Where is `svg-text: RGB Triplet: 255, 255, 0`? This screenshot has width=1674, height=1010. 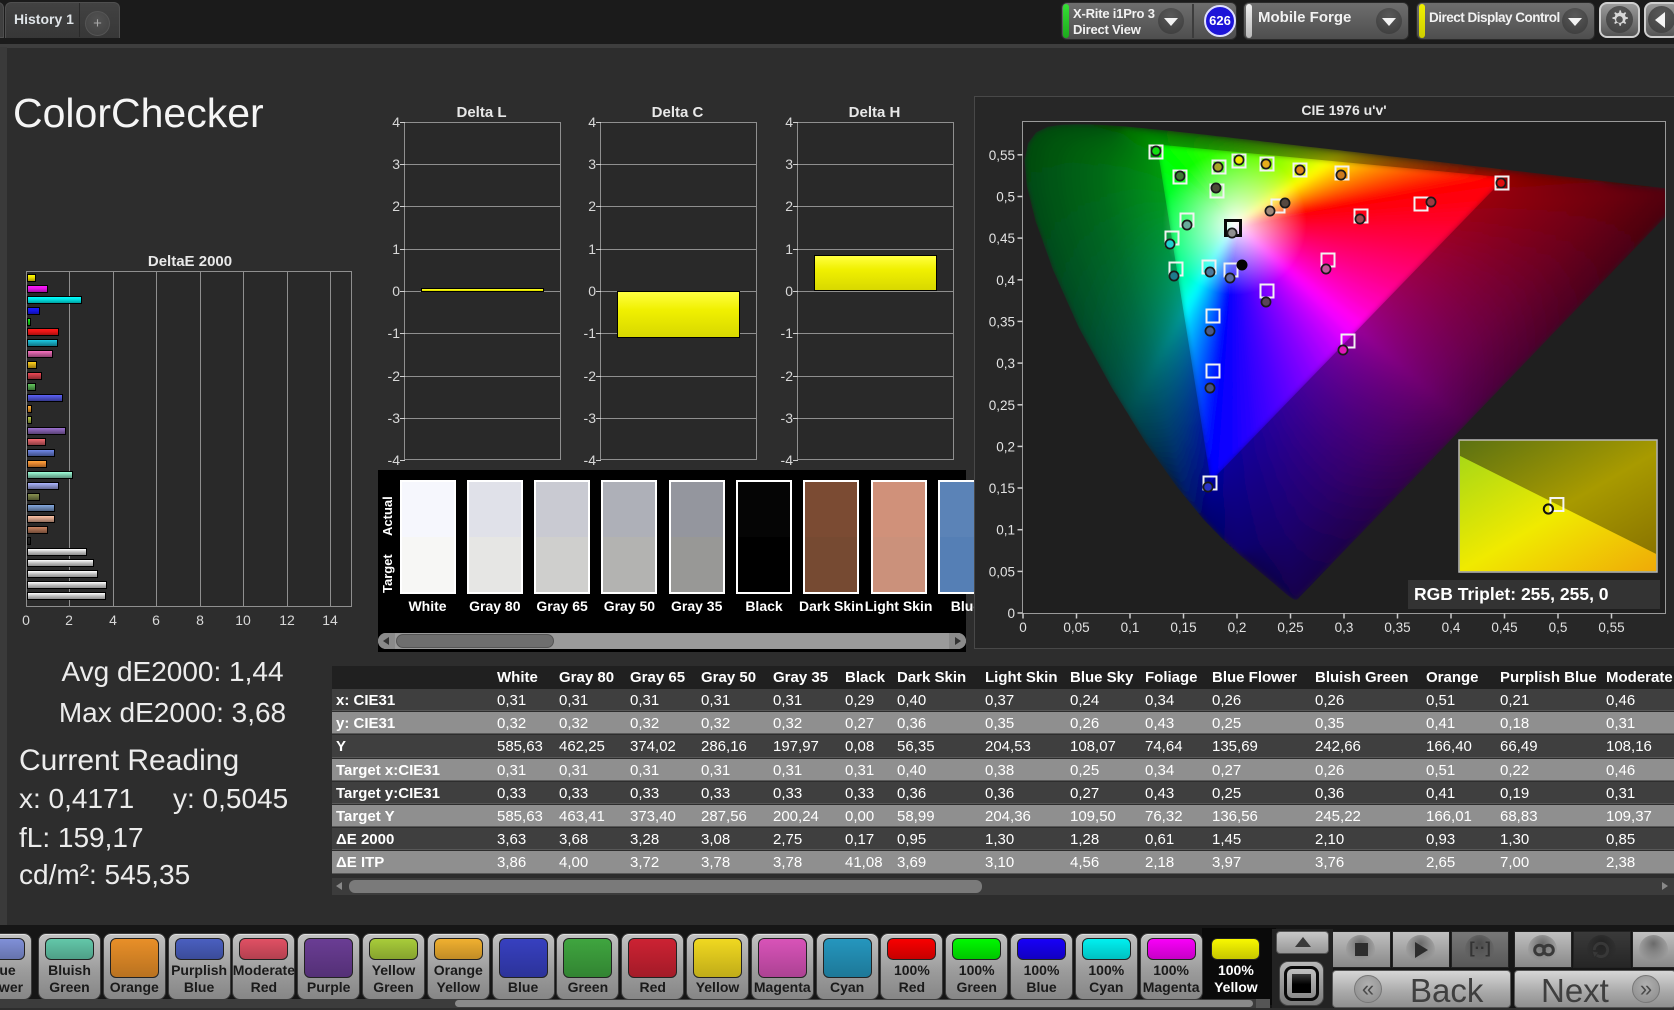 svg-text: RGB Triplet: 255, 255, 0 is located at coordinates (1511, 594).